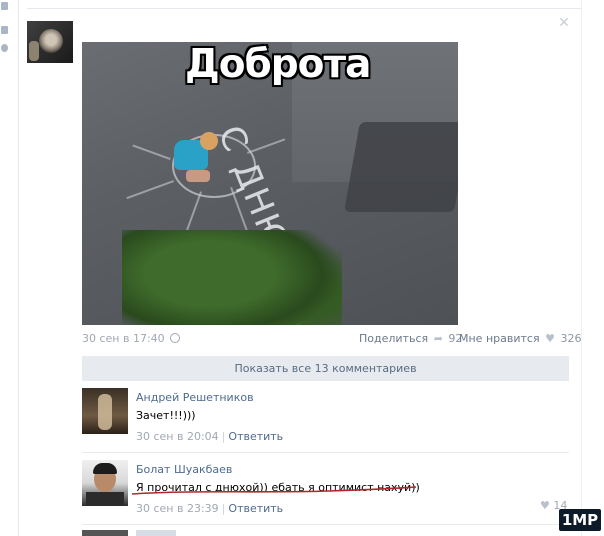  I want to click on avatar-figure, so click(105, 412).